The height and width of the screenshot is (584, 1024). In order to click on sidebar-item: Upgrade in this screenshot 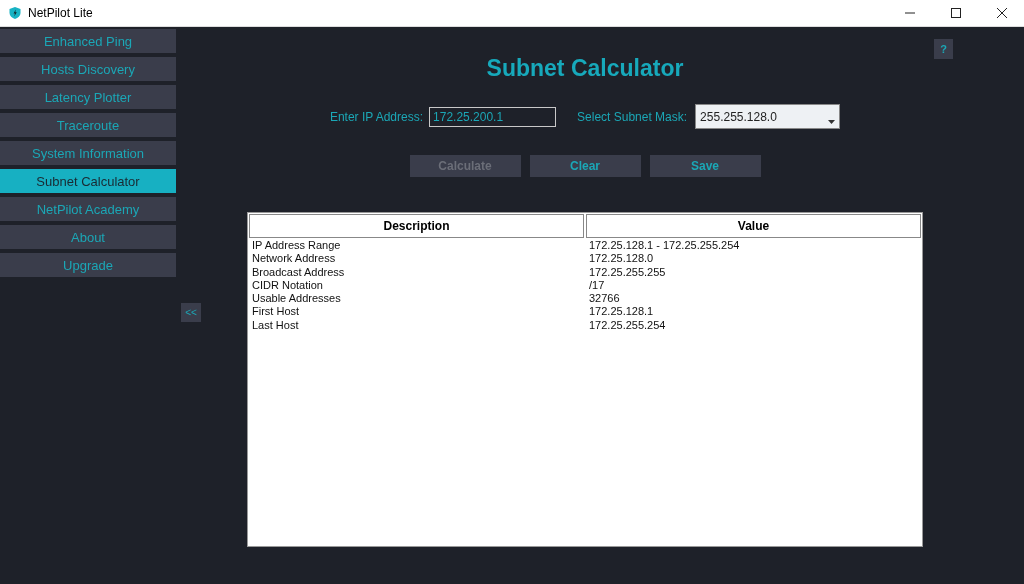, I will do `click(88, 265)`.